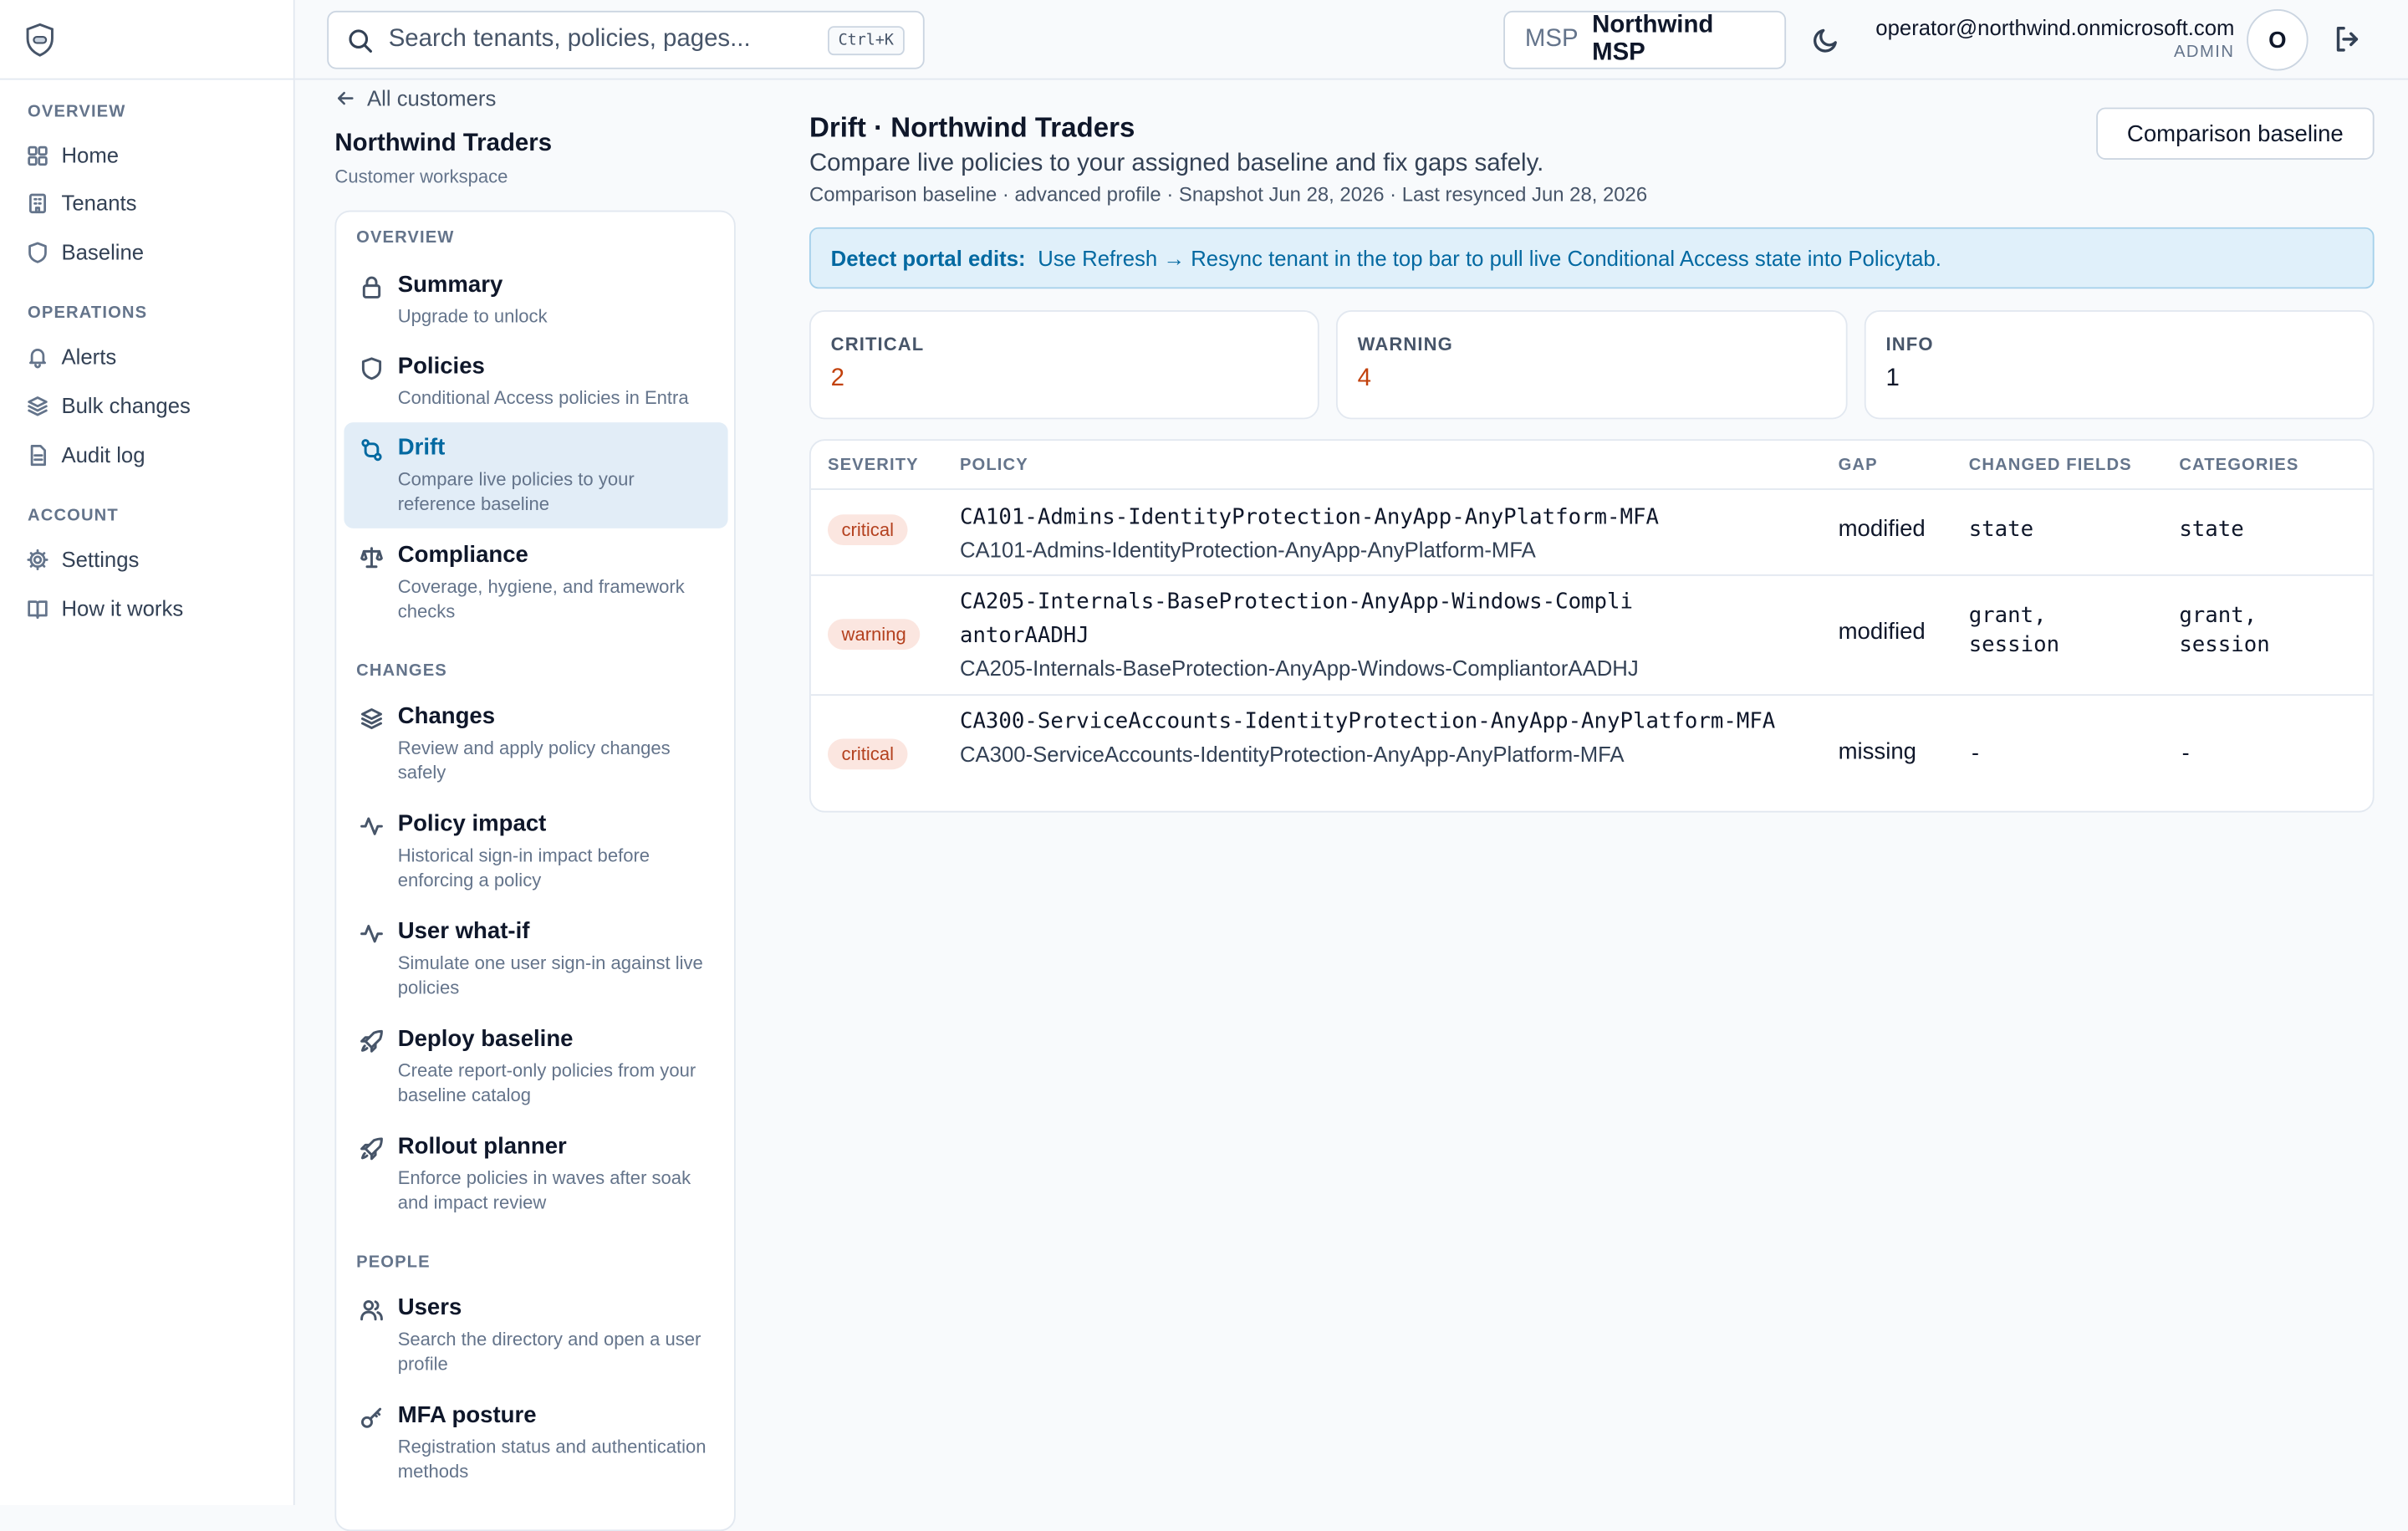 The height and width of the screenshot is (1531, 2408). What do you see at coordinates (431, 98) in the screenshot?
I see `back-link-label: All customers` at bounding box center [431, 98].